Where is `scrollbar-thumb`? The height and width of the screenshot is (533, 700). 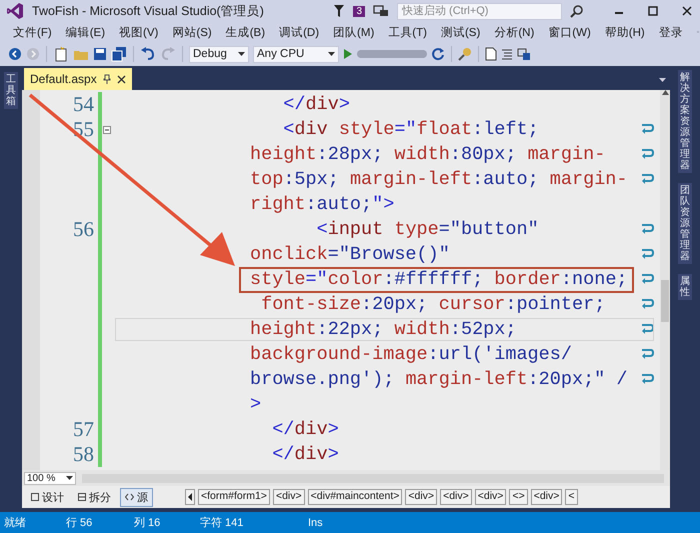 scrollbar-thumb is located at coordinates (665, 301).